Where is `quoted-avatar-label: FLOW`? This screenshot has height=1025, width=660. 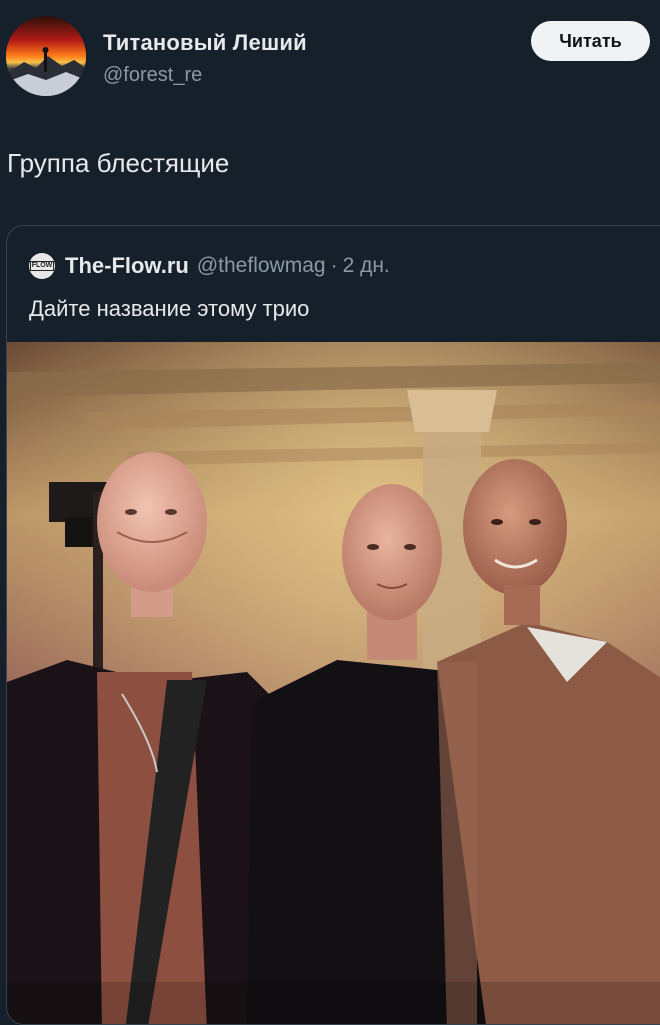
quoted-avatar-label: FLOW is located at coordinates (42, 266).